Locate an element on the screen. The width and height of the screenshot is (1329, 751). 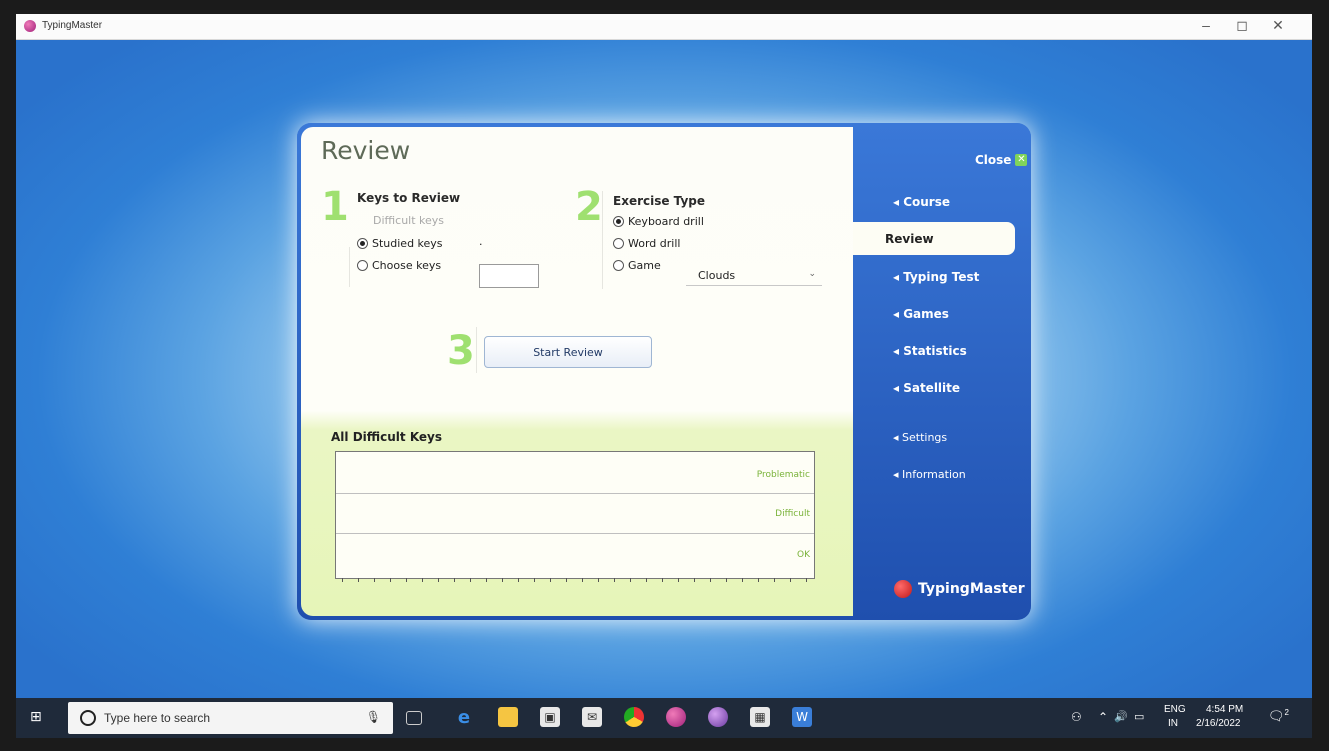
clock-date: 2/16/2022 is located at coordinates (1218, 723).